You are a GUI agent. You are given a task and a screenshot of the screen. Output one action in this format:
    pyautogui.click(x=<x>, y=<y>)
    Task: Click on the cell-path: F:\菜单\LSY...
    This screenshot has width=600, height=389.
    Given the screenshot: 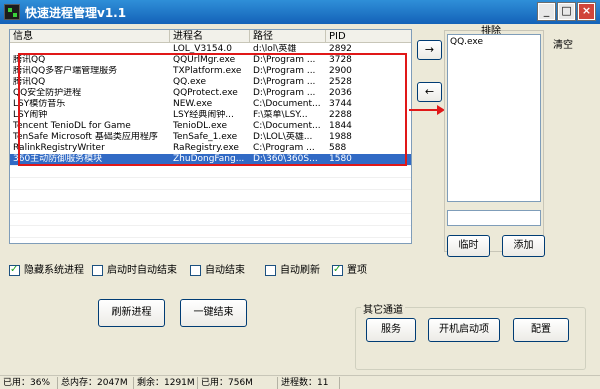 What is the action you would take?
    pyautogui.click(x=280, y=115)
    